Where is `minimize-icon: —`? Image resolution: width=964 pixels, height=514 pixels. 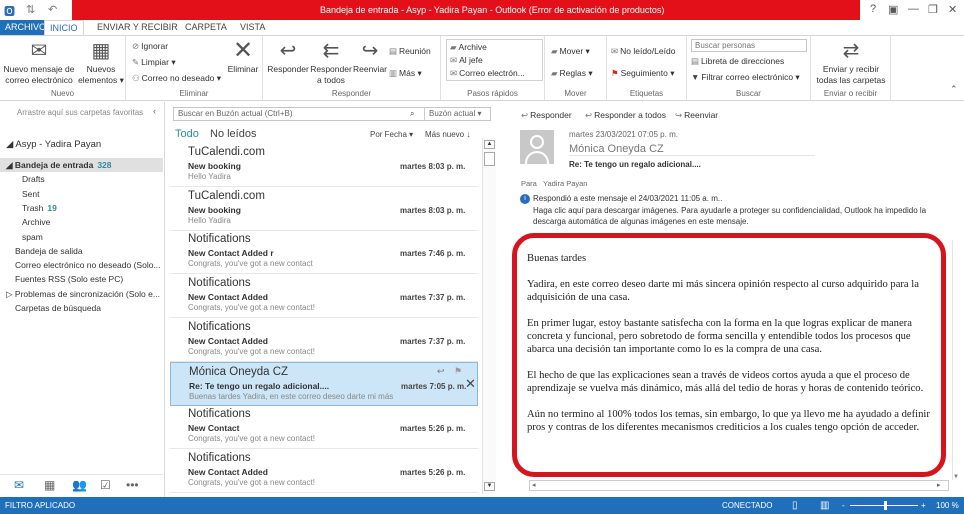
minimize-icon: — is located at coordinates (913, 9).